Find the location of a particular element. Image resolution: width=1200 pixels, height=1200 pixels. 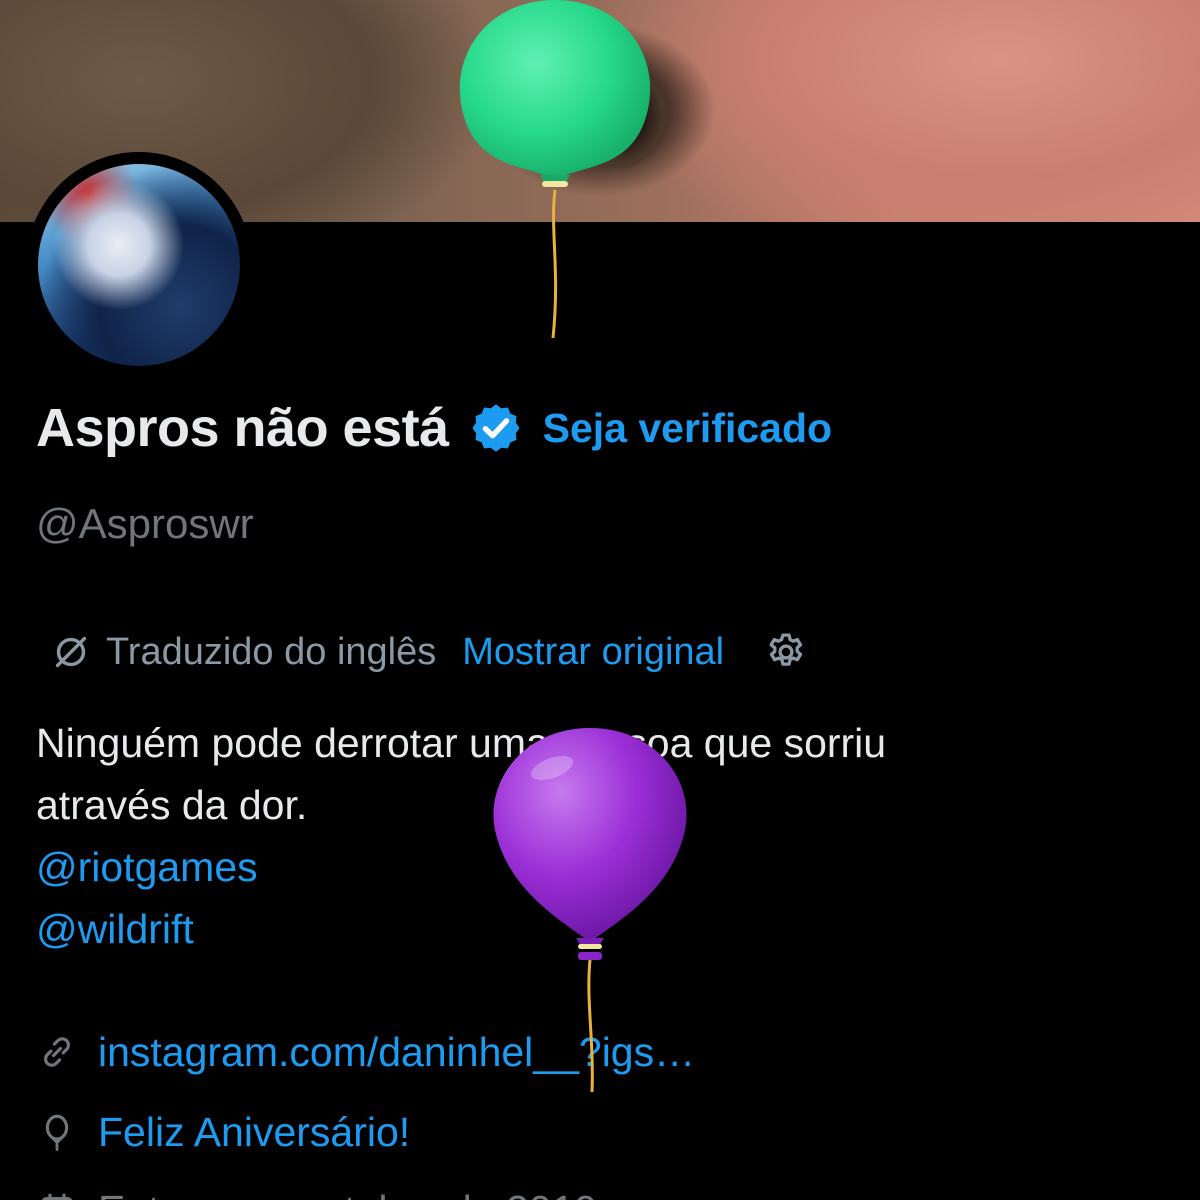

mention-link-riotgames: @riotgames is located at coordinates (461, 867).